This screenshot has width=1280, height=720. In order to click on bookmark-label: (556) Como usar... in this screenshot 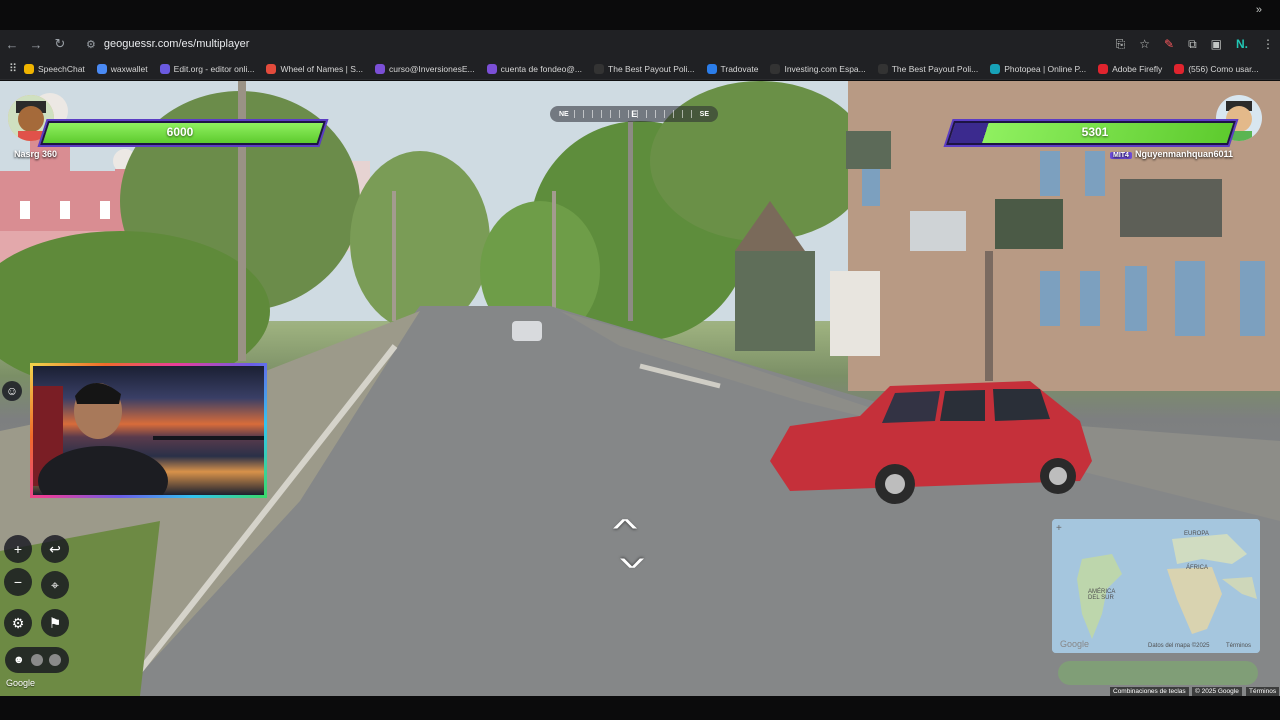, I will do `click(1223, 68)`.